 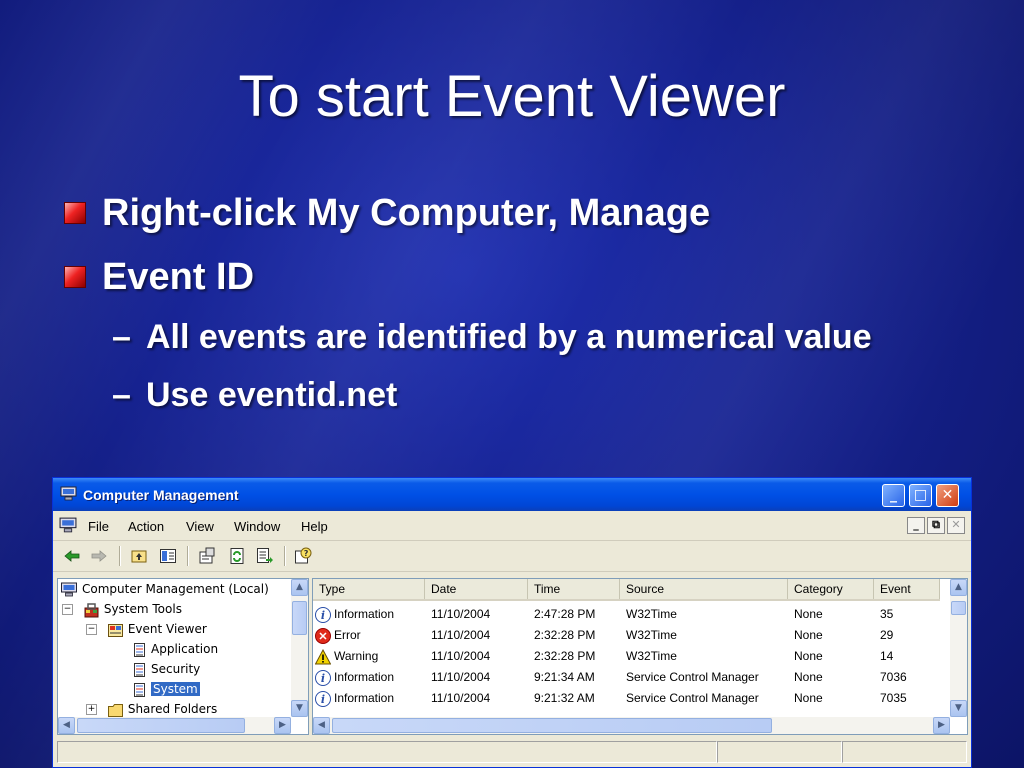 What do you see at coordinates (168, 556) in the screenshot?
I see `show-hide-tree-icon` at bounding box center [168, 556].